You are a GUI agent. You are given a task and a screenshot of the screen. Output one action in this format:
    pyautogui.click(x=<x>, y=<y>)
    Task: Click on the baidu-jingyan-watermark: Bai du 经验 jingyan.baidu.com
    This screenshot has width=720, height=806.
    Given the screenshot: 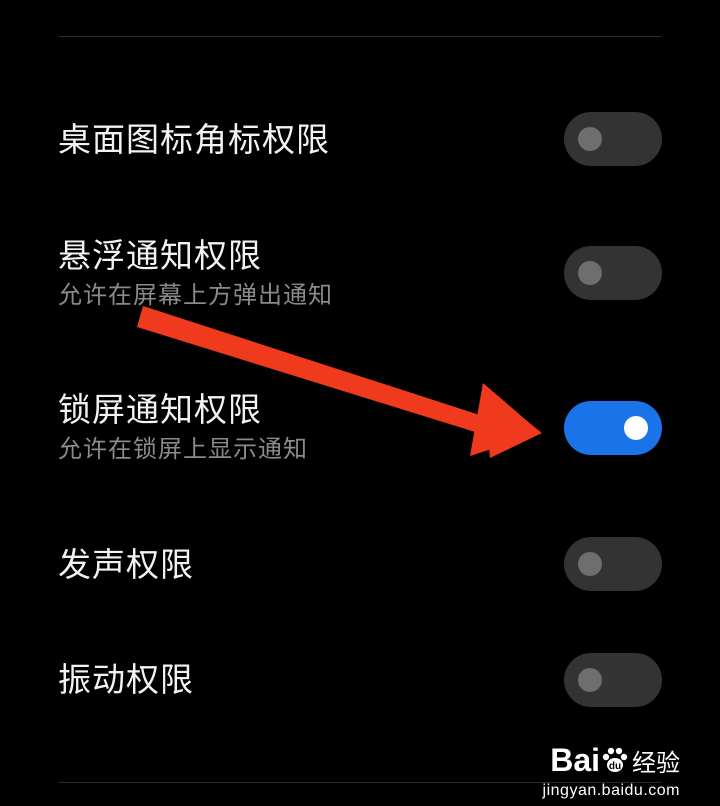 What is the action you would take?
    pyautogui.click(x=611, y=771)
    